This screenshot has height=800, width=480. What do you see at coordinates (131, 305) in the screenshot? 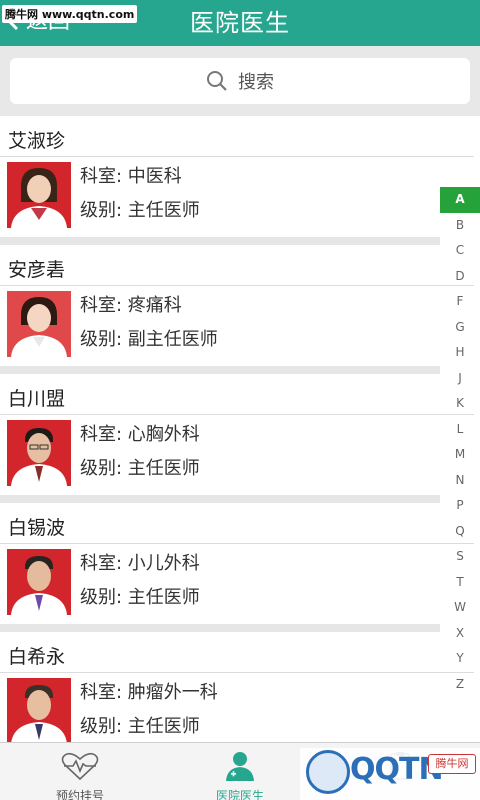
I see `doctor-department: 科室: 疼痛科` at bounding box center [131, 305].